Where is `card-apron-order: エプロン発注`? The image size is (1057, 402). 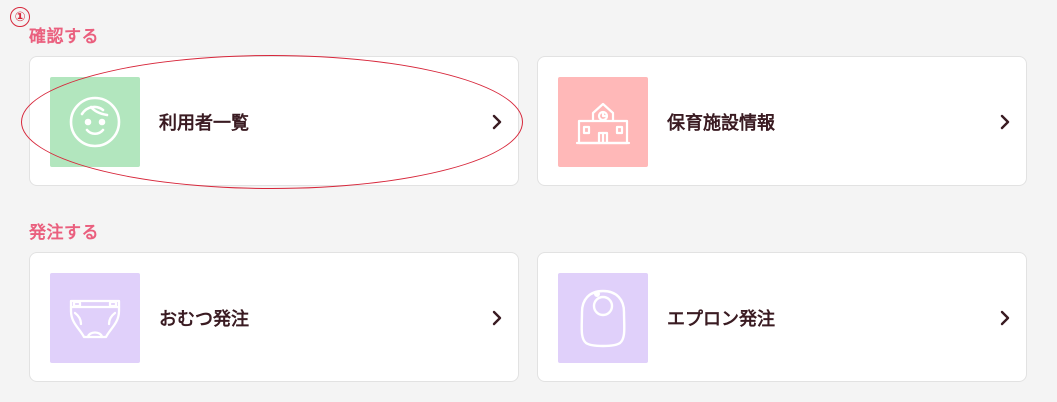
card-apron-order: エプロン発注 is located at coordinates (782, 317).